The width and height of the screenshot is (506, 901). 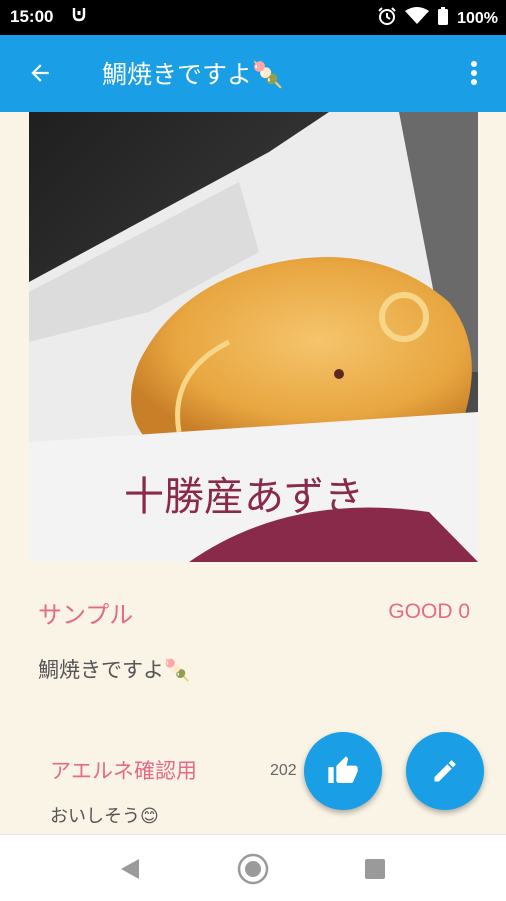 I want to click on more-options-button, so click(x=474, y=73).